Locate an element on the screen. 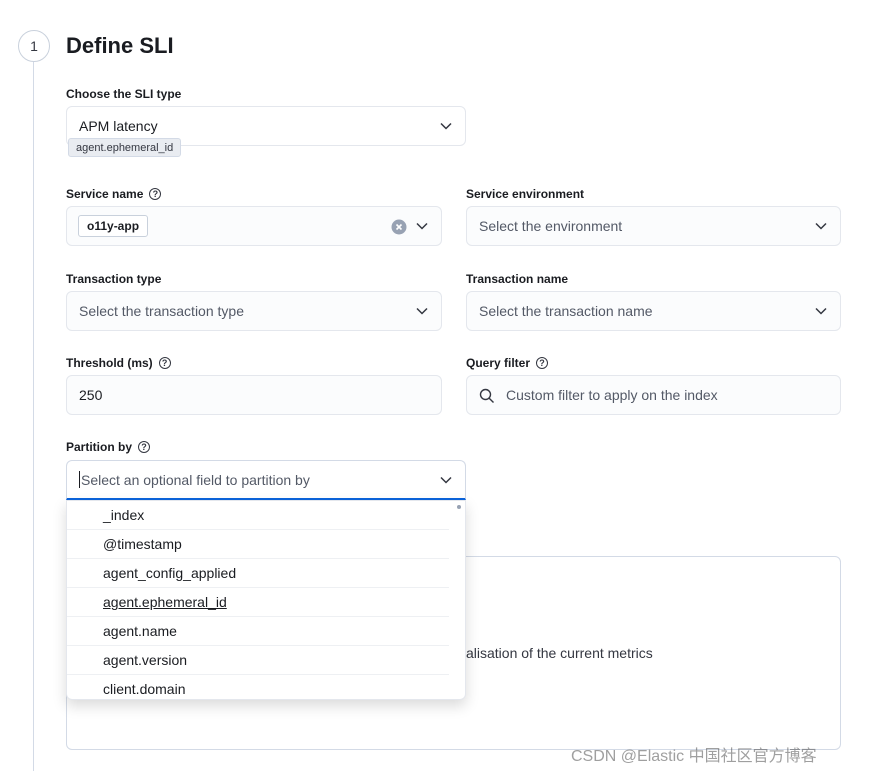  sli-type-label-text: Choose the SLI type is located at coordinates (124, 94).